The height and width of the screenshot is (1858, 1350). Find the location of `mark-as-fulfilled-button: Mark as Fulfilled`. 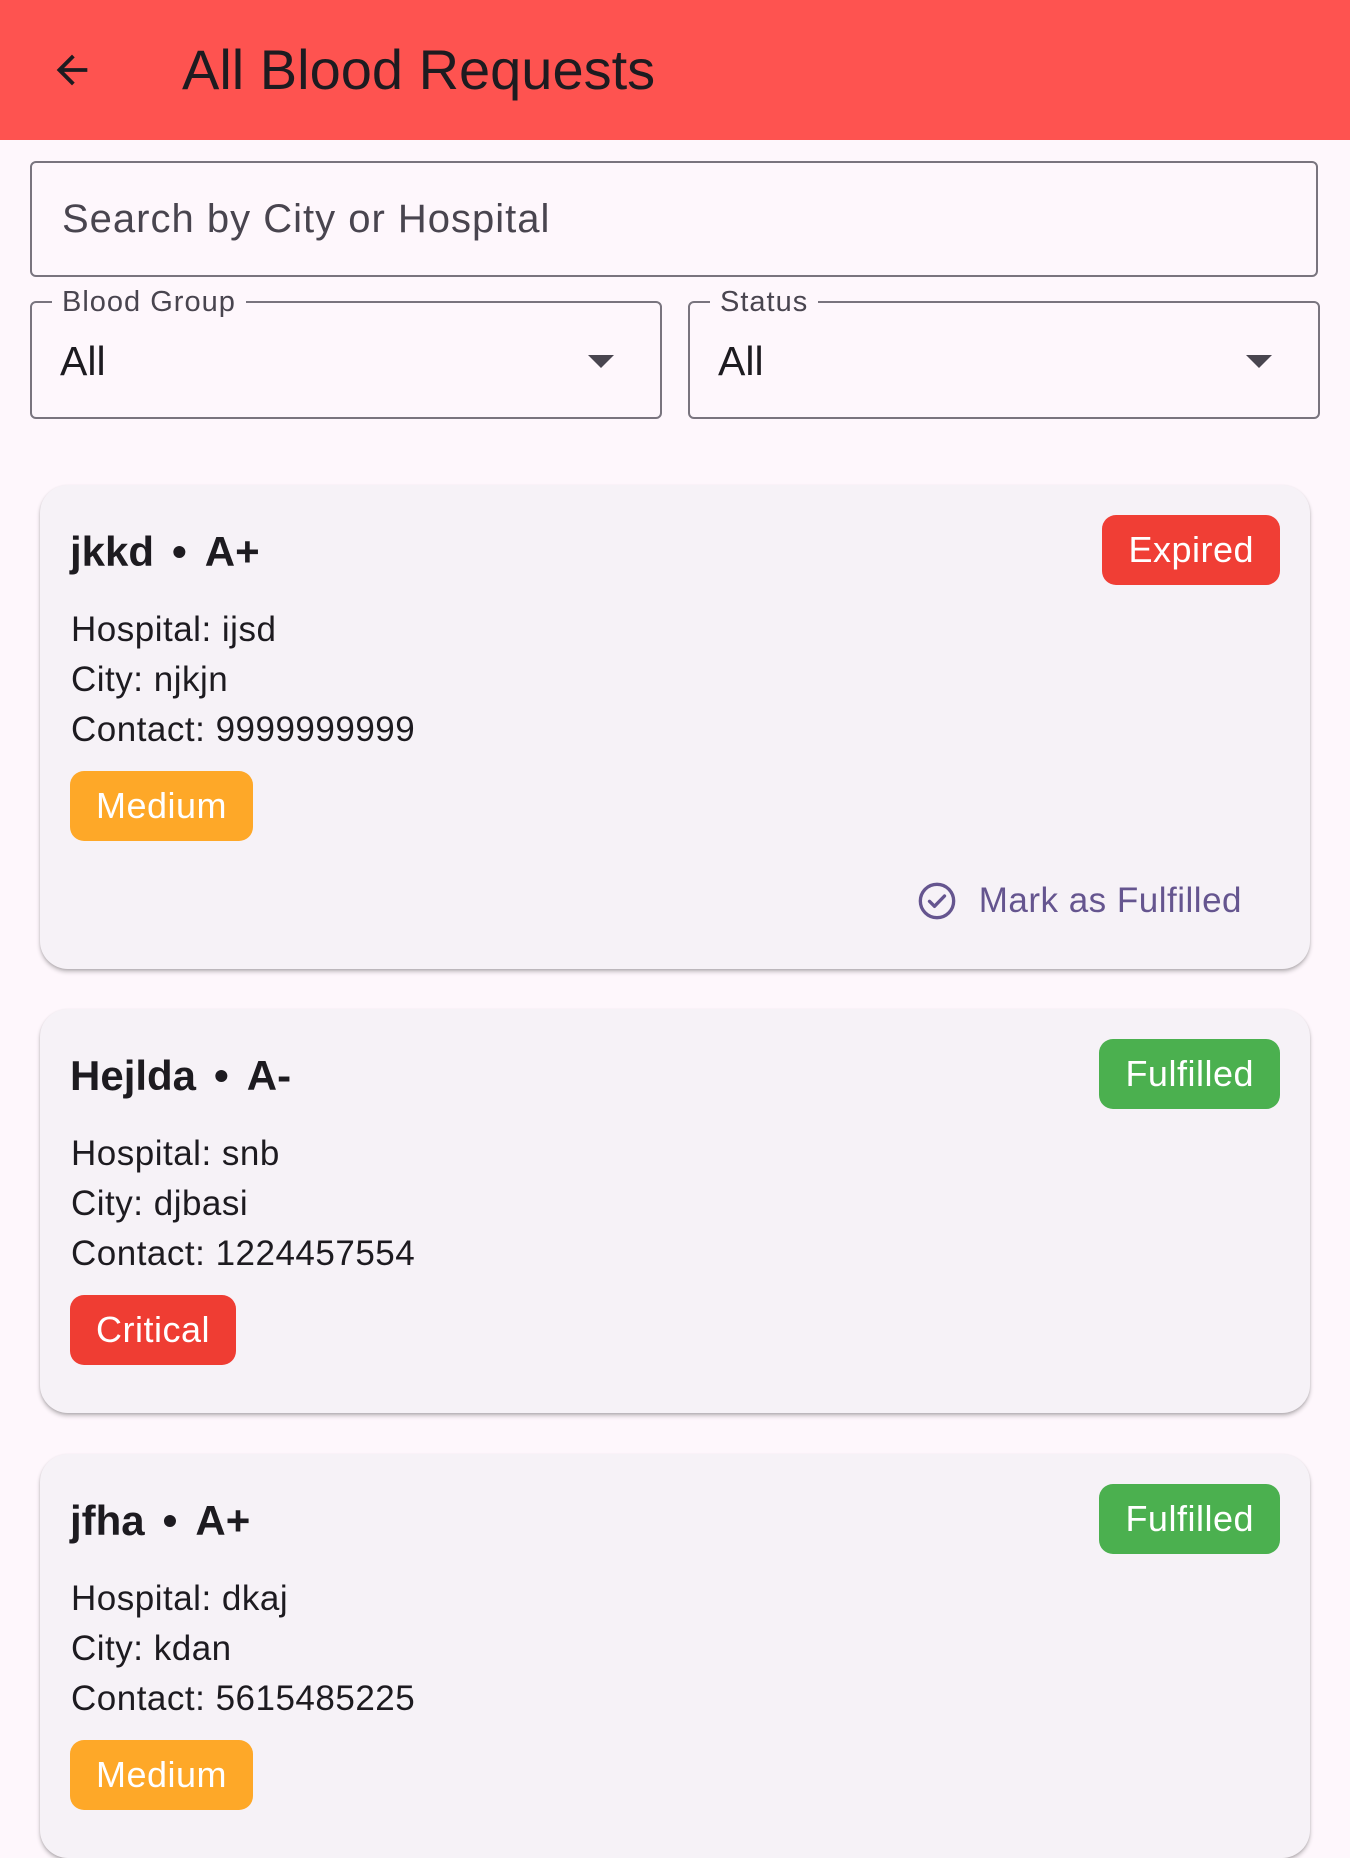

mark-as-fulfilled-button: Mark as Fulfilled is located at coordinates (1079, 901).